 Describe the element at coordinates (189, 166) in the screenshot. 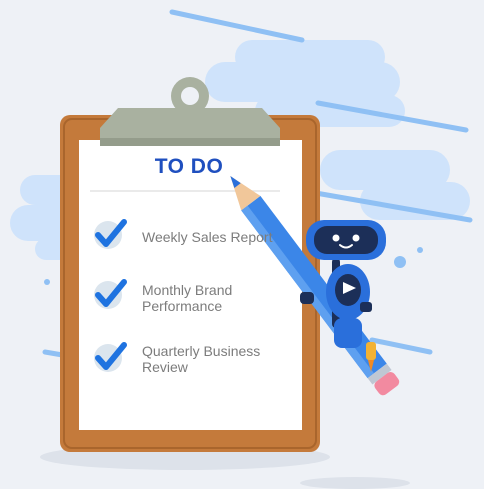

I see `todo-title: TO DO` at that location.